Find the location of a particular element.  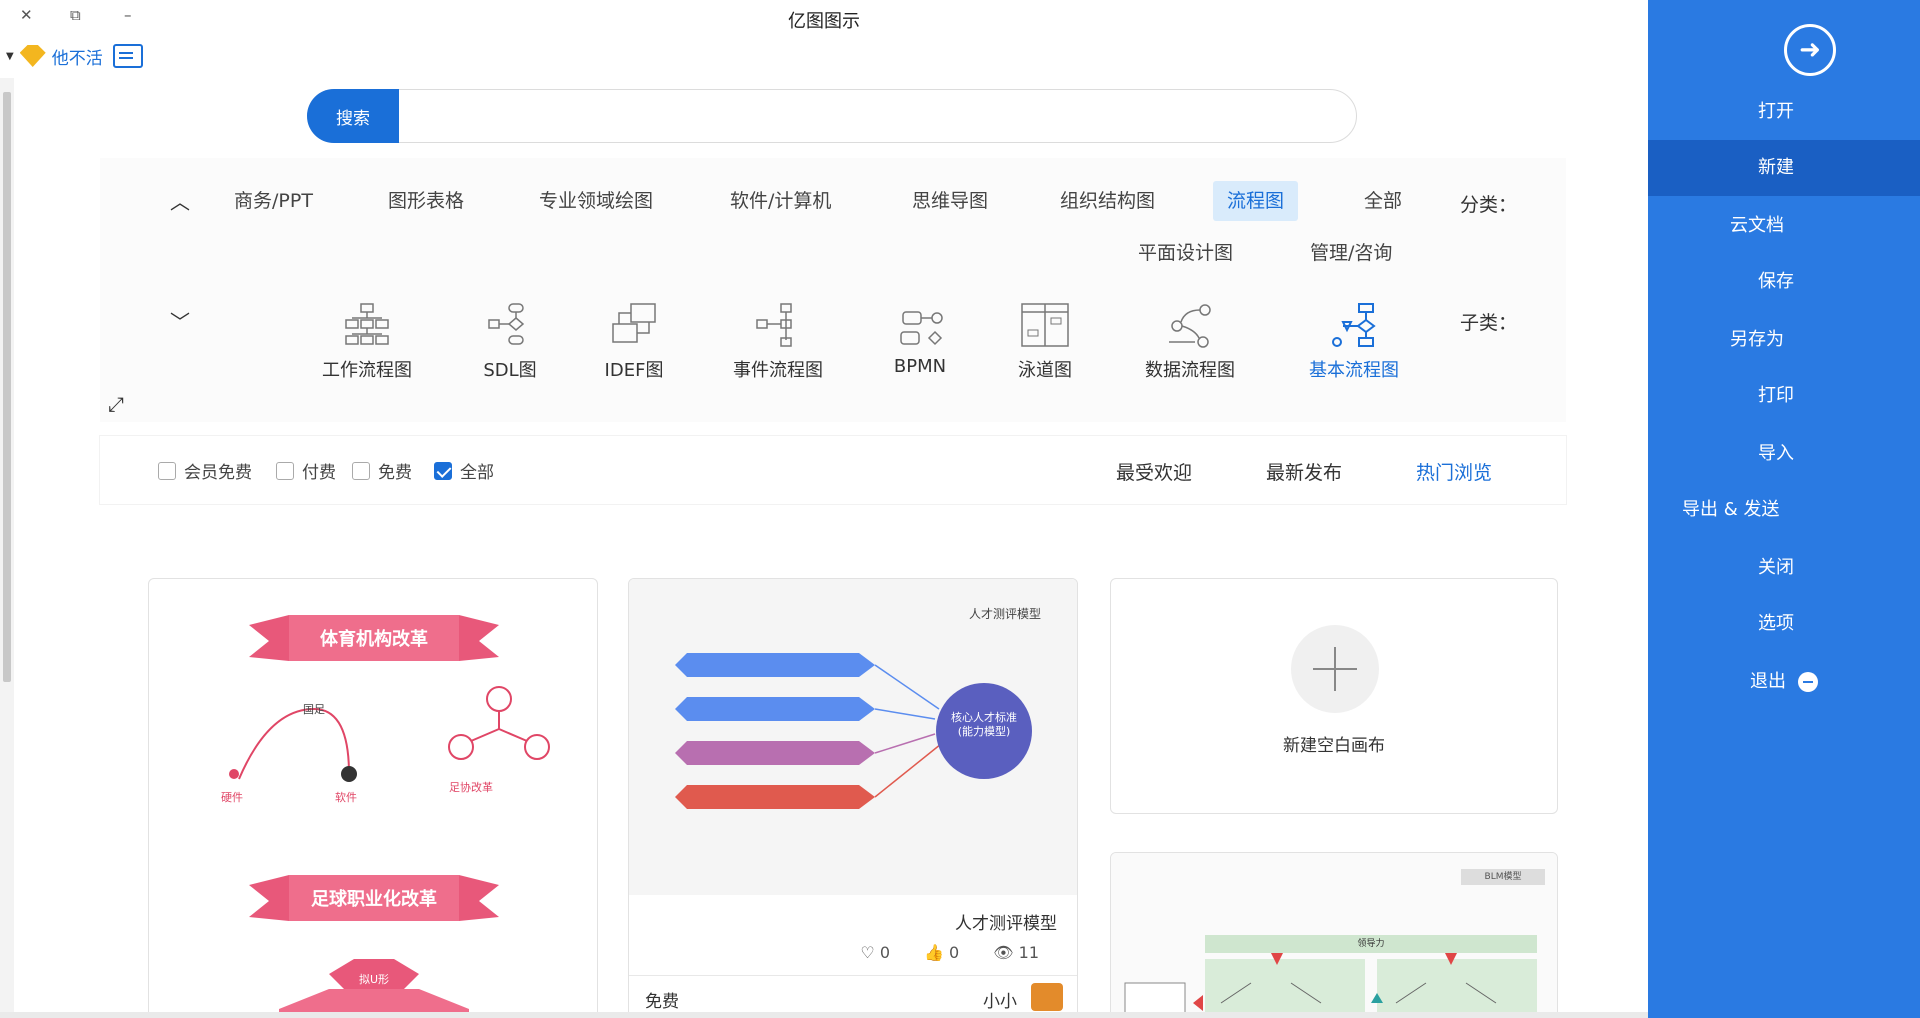

exit-icon is located at coordinates (1807, 682).